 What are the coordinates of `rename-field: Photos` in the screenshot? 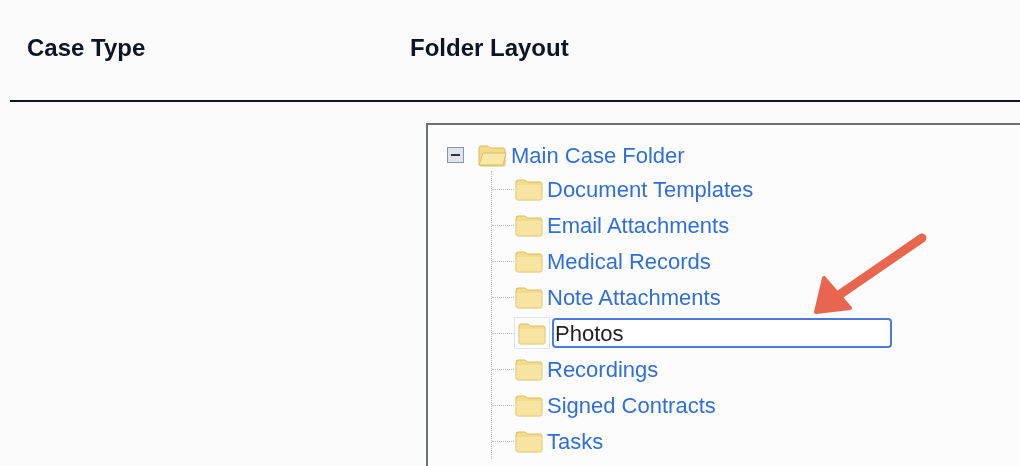 It's located at (722, 333).